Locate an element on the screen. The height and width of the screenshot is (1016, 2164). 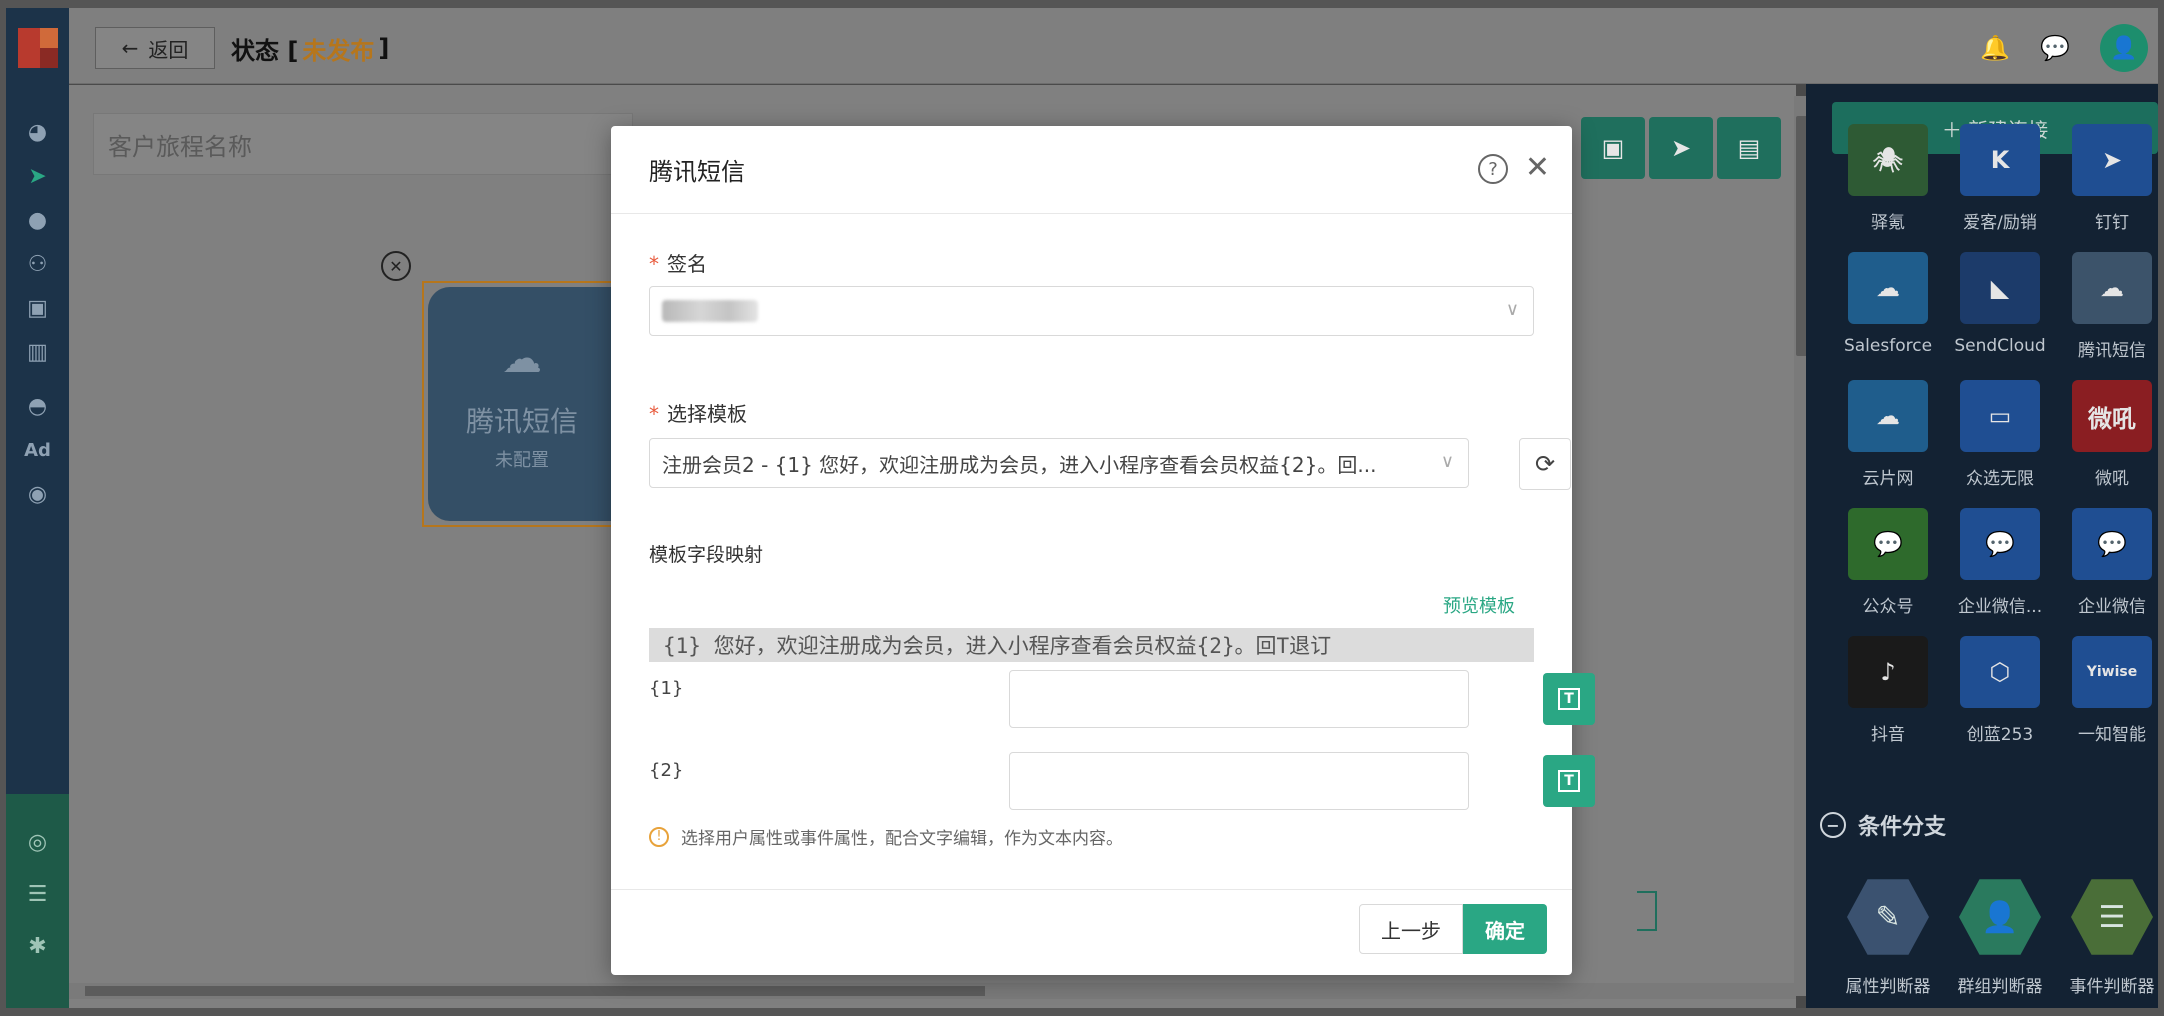
chat-icon: 💬 is located at coordinates (2055, 48).